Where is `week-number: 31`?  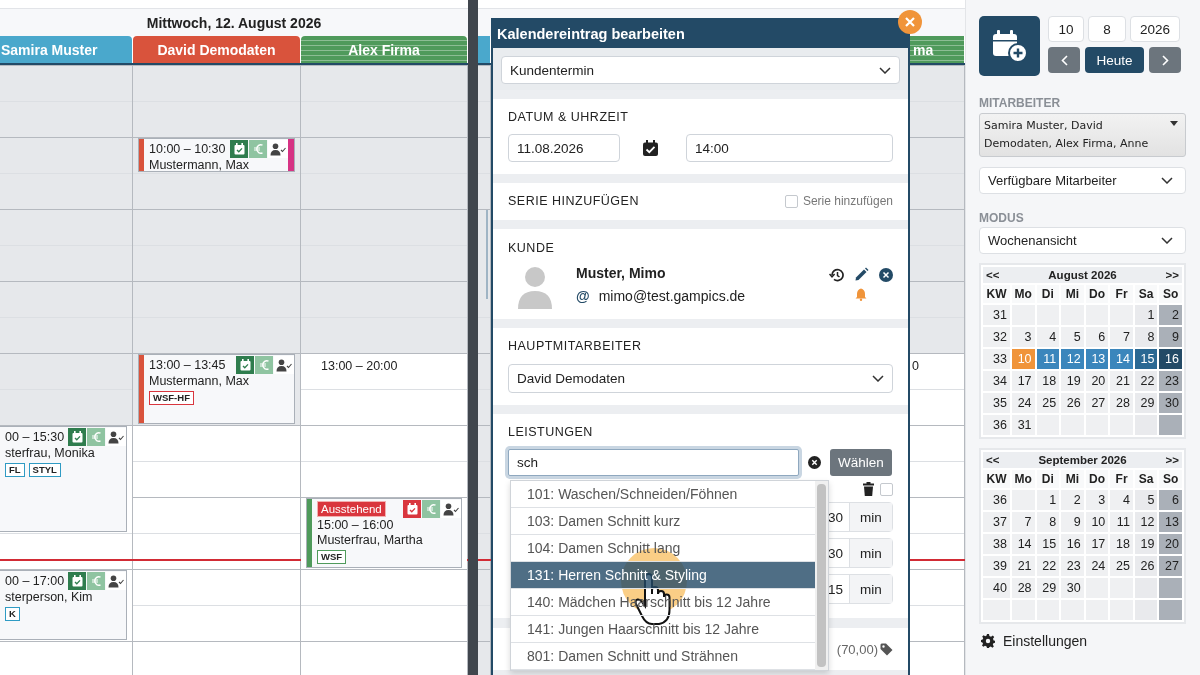 week-number: 31 is located at coordinates (996, 315).